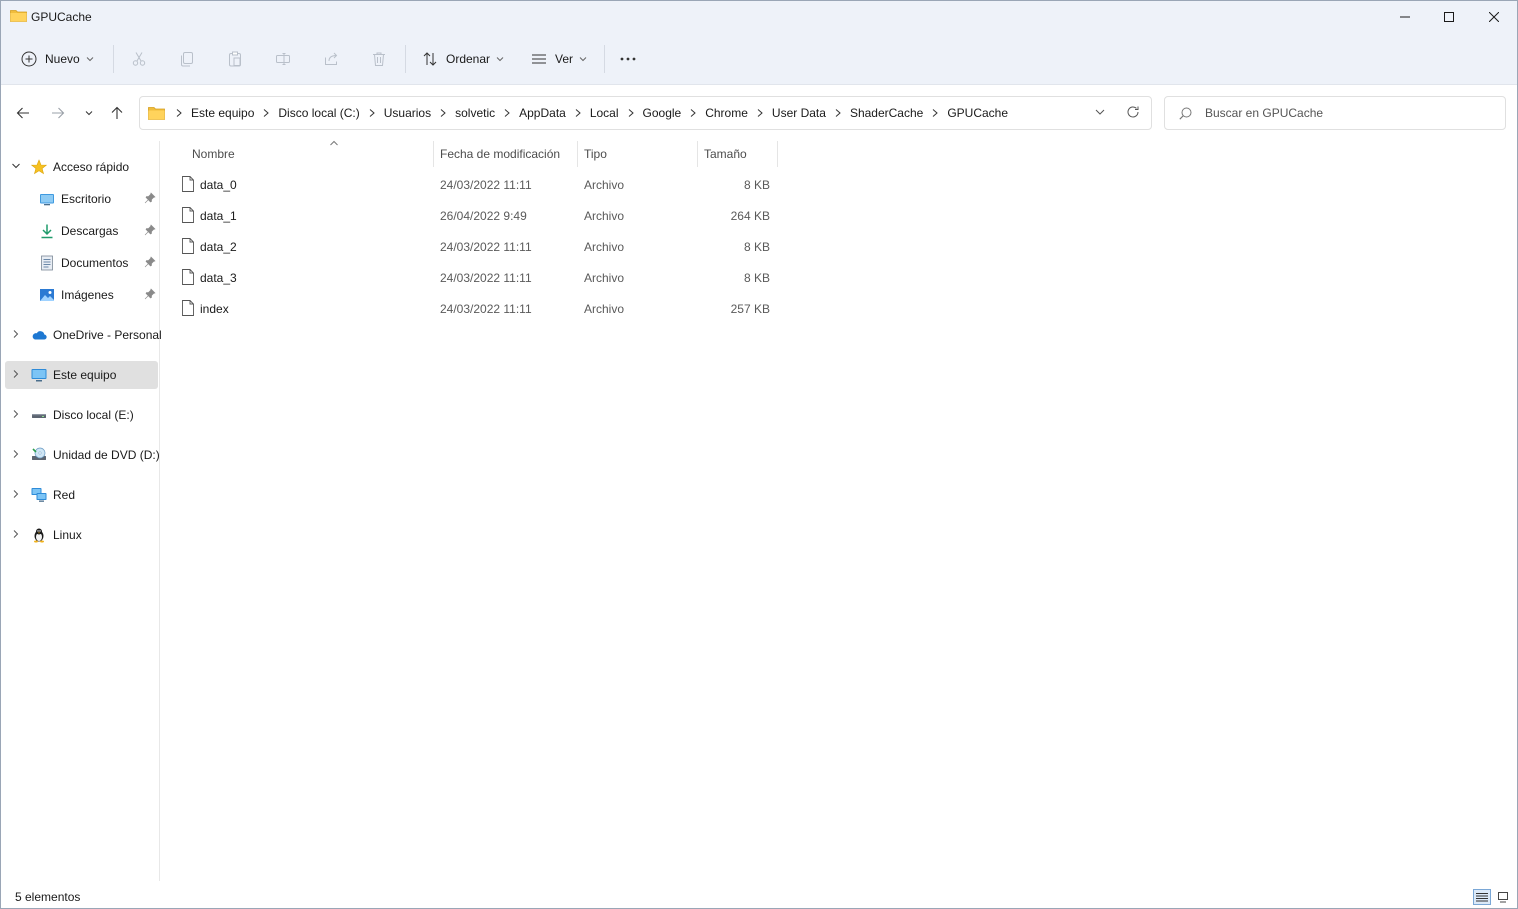  I want to click on breadcrumb-item: AppData, so click(542, 113).